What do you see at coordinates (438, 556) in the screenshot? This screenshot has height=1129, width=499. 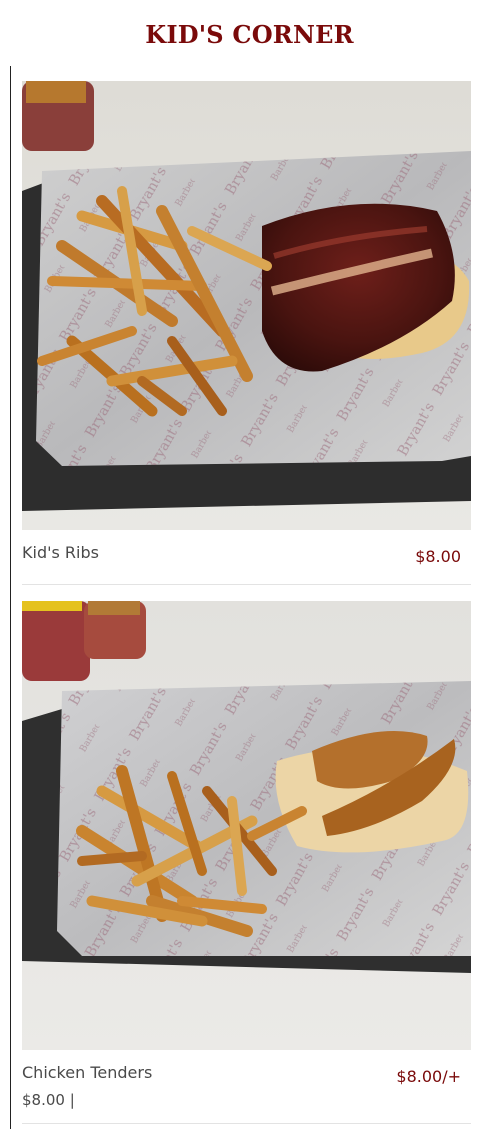 I see `menu-item-price: $8.00` at bounding box center [438, 556].